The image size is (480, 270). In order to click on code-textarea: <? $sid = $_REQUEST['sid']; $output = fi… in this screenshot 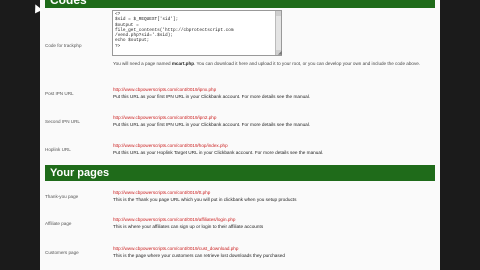, I will do `click(197, 33)`.